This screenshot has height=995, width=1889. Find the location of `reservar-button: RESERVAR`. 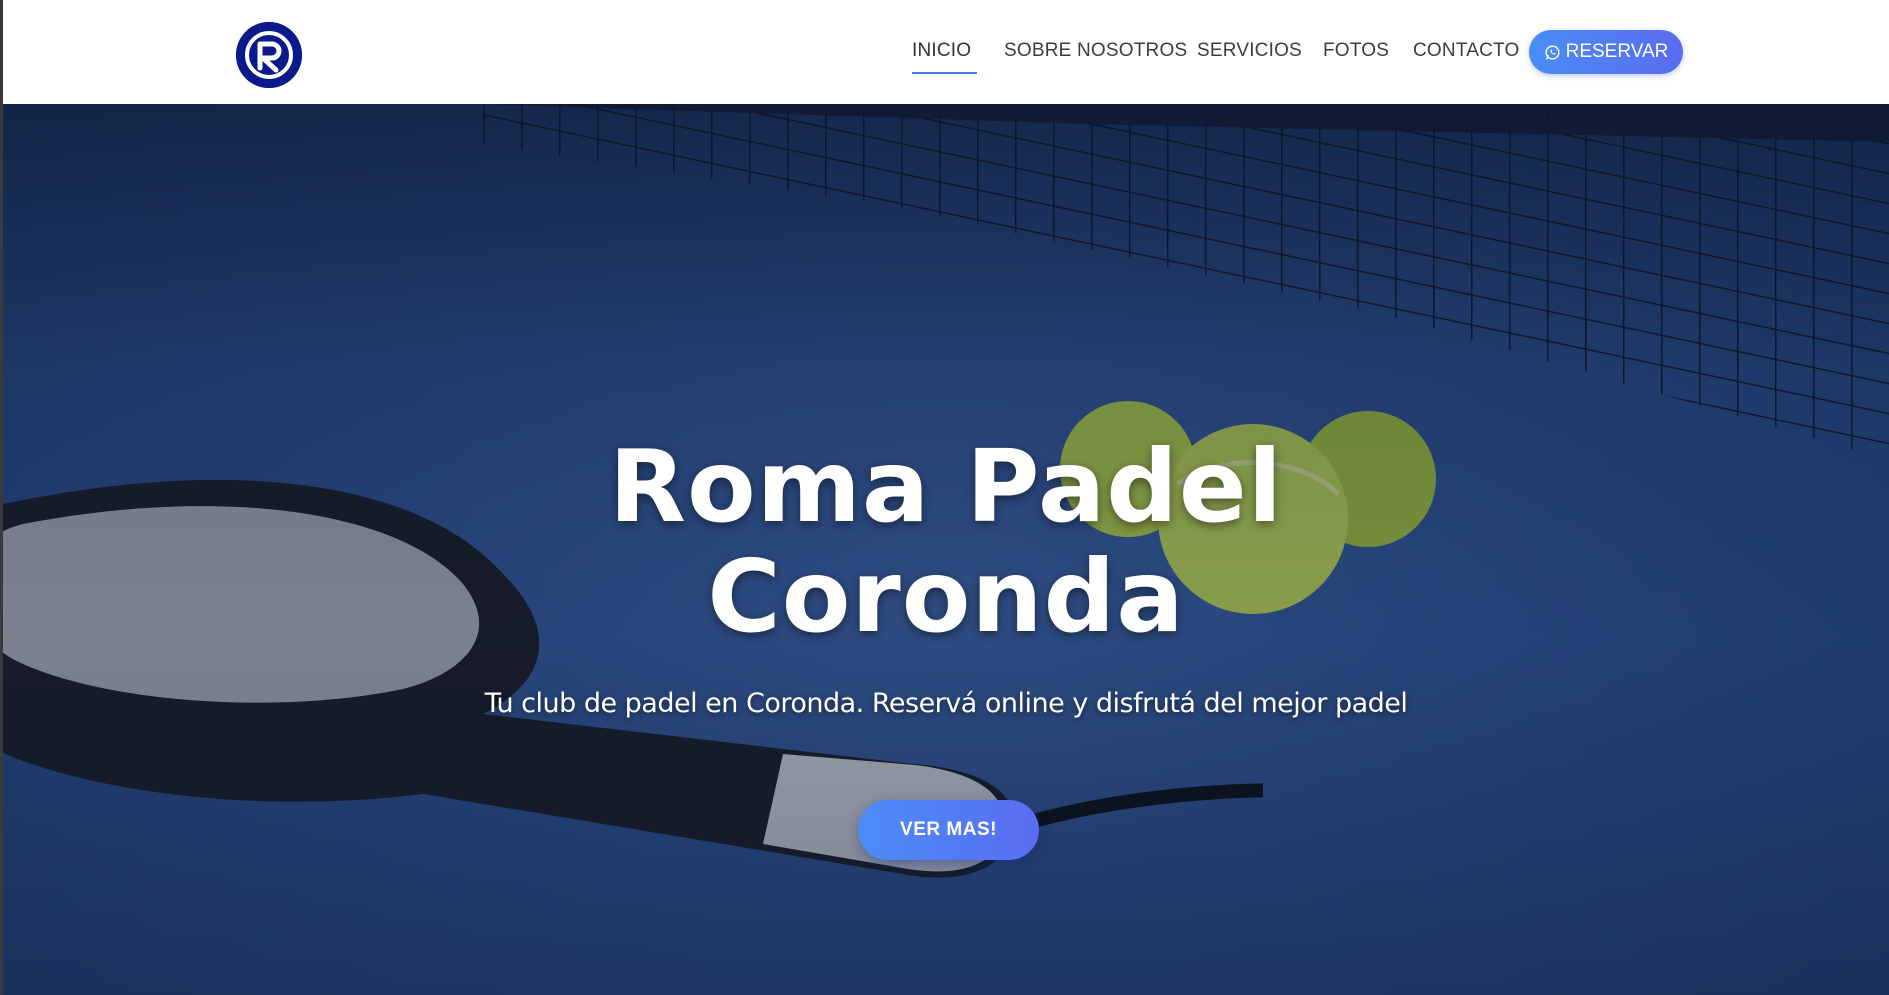

reservar-button: RESERVAR is located at coordinates (1606, 52).